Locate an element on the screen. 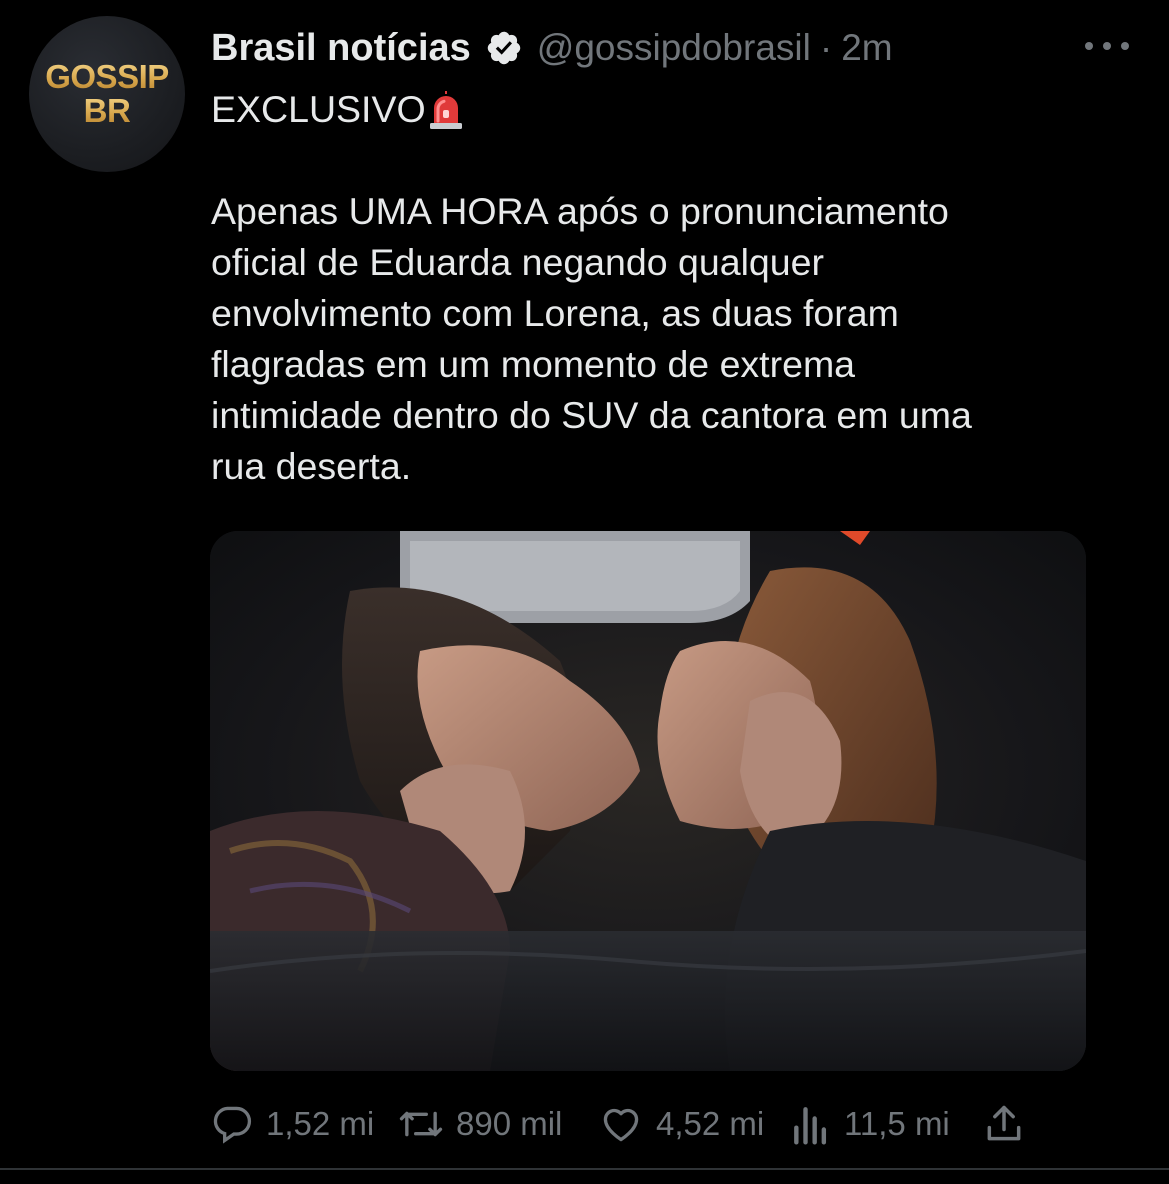 This screenshot has width=1169, height=1184. verified-icon is located at coordinates (504, 48).